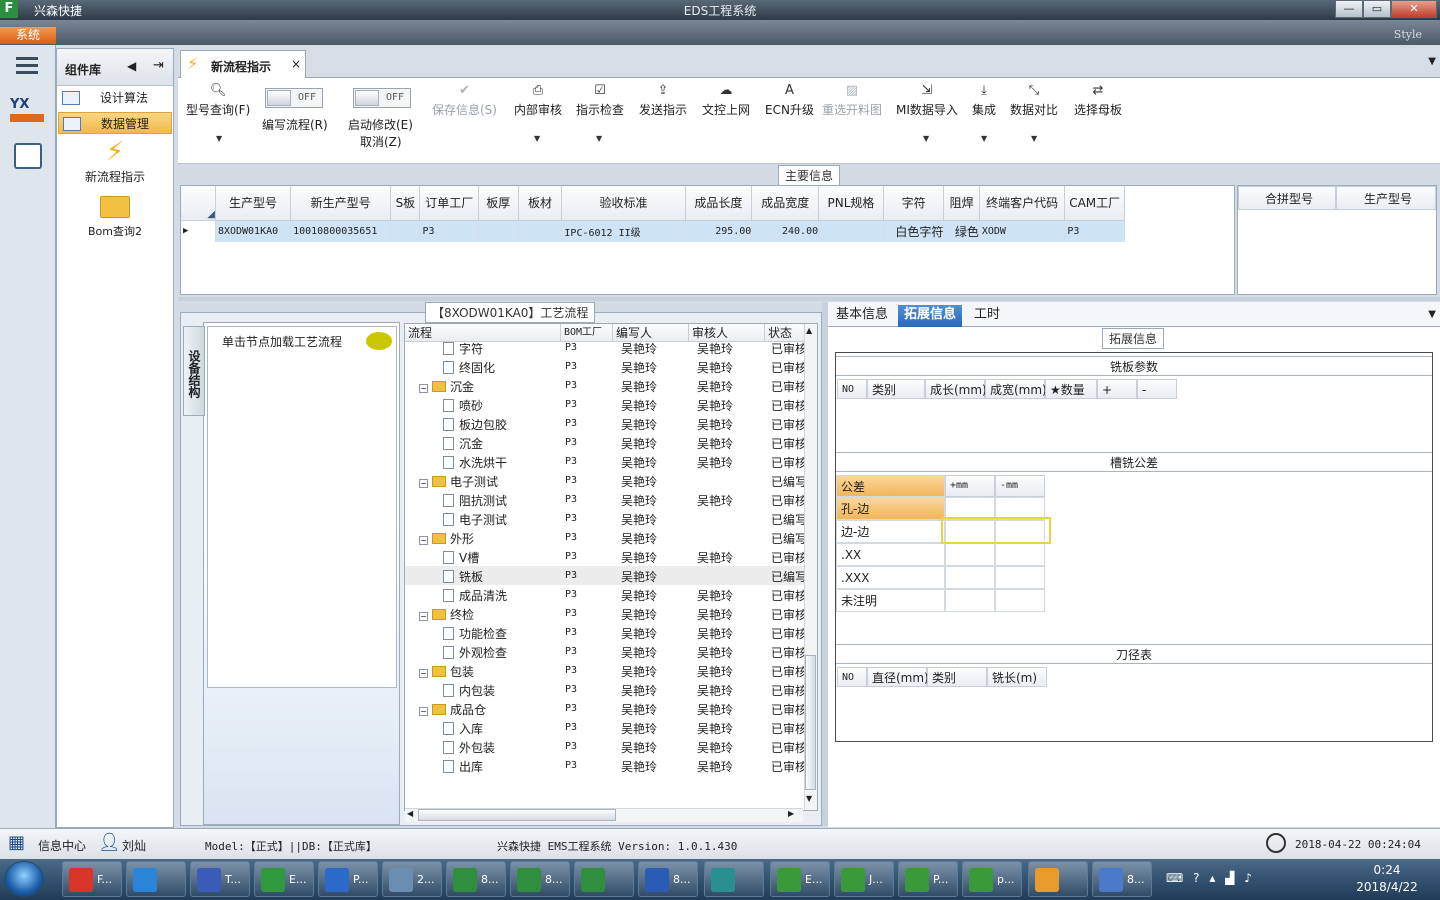 The width and height of the screenshot is (1440, 900). Describe the element at coordinates (623, 203) in the screenshot. I see `column-header: 验收标准` at that location.